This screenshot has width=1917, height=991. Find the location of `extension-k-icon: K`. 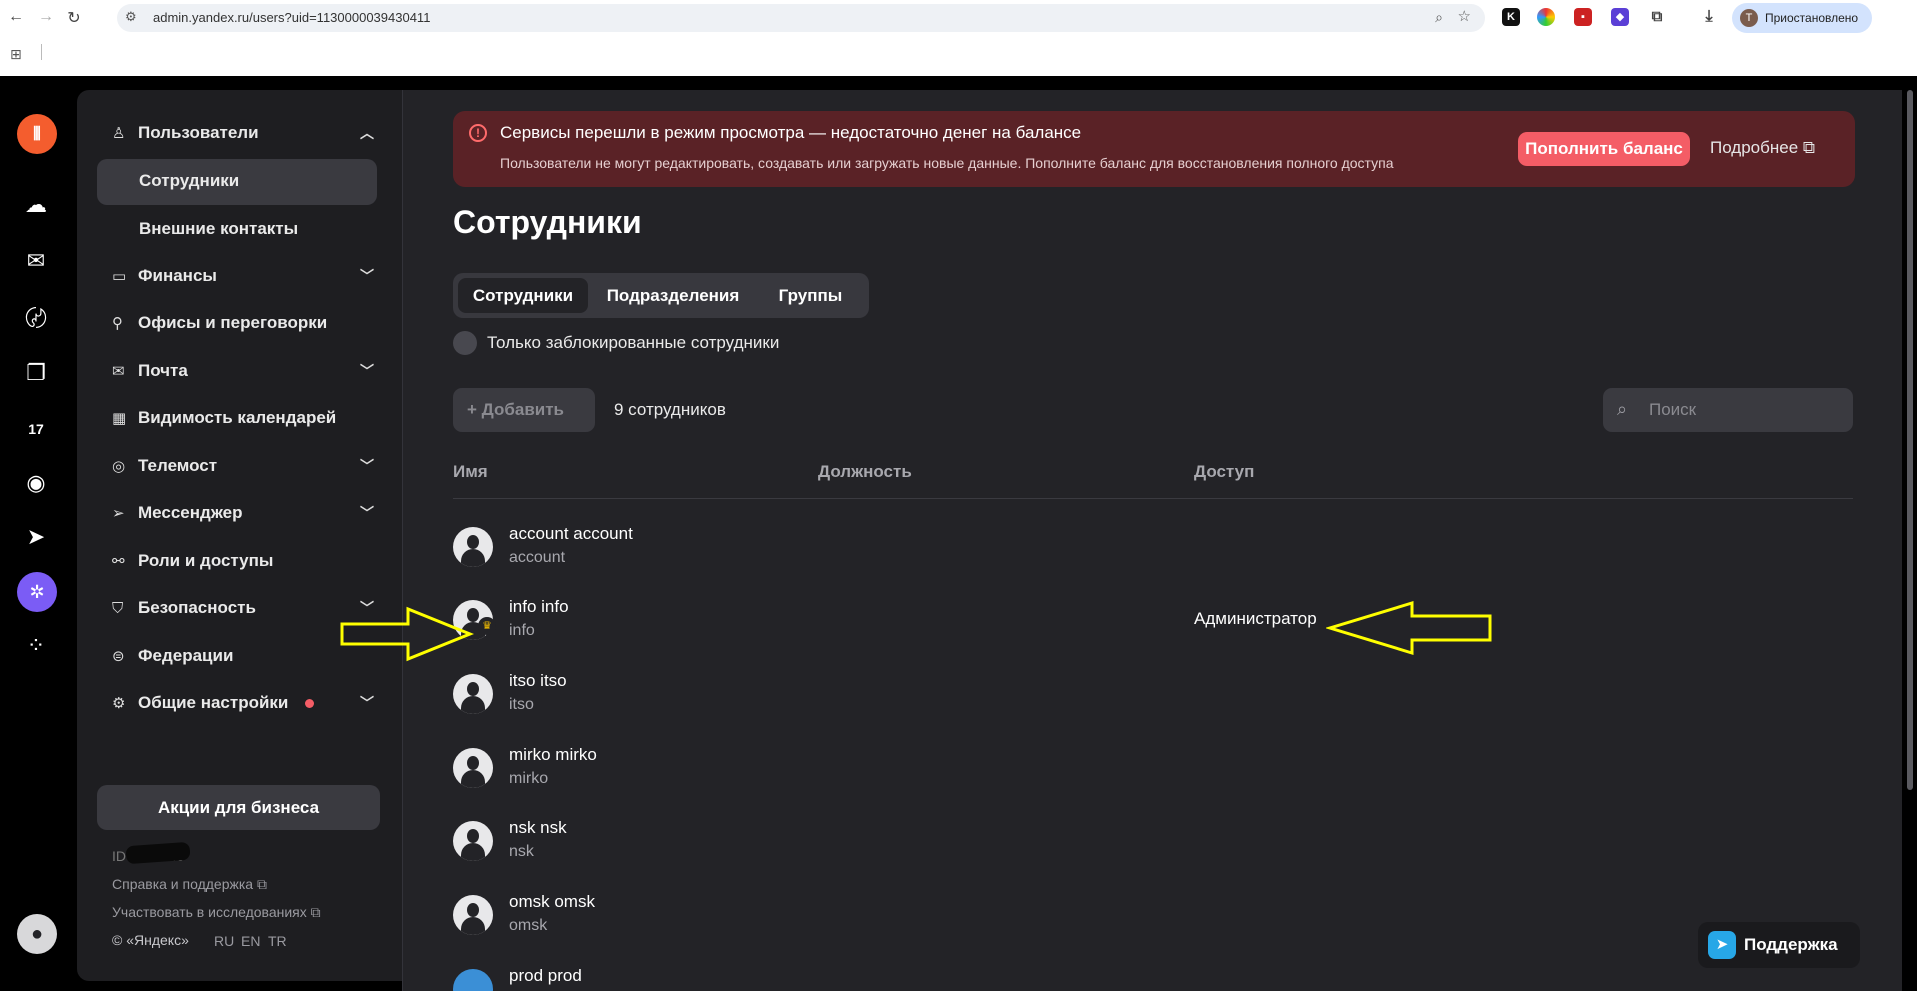

extension-k-icon: K is located at coordinates (1511, 17).